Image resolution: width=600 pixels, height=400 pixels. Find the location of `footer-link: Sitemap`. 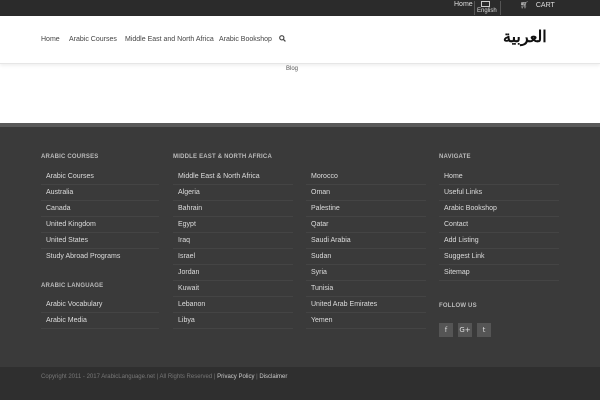

footer-link: Sitemap is located at coordinates (457, 272).